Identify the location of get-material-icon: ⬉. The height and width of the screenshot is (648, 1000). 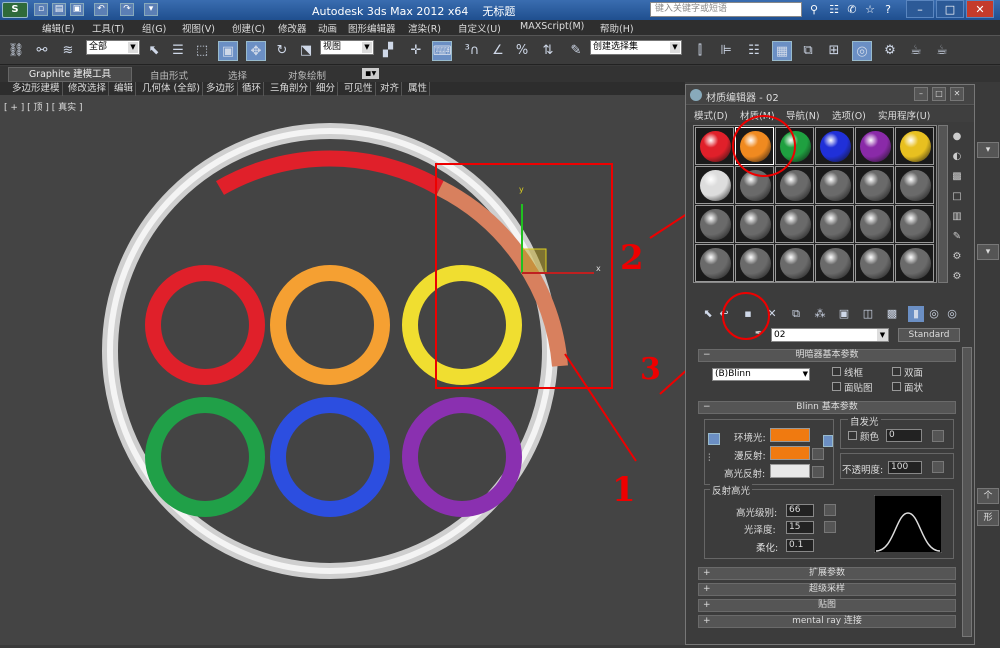
(708, 314).